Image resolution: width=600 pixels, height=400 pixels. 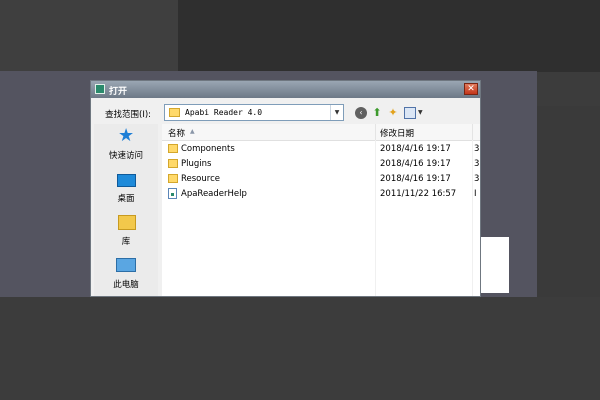 I want to click on chevron-down-icon: ▼, so click(x=336, y=112).